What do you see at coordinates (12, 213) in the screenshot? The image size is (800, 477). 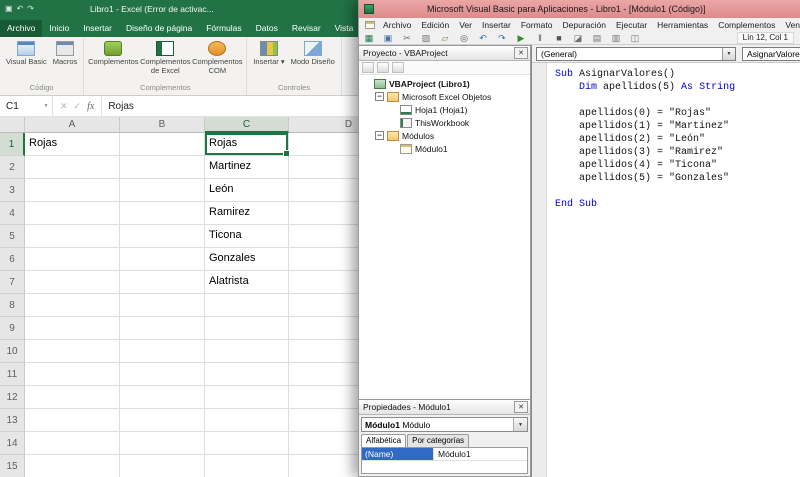 I see `row-header-4: 4` at bounding box center [12, 213].